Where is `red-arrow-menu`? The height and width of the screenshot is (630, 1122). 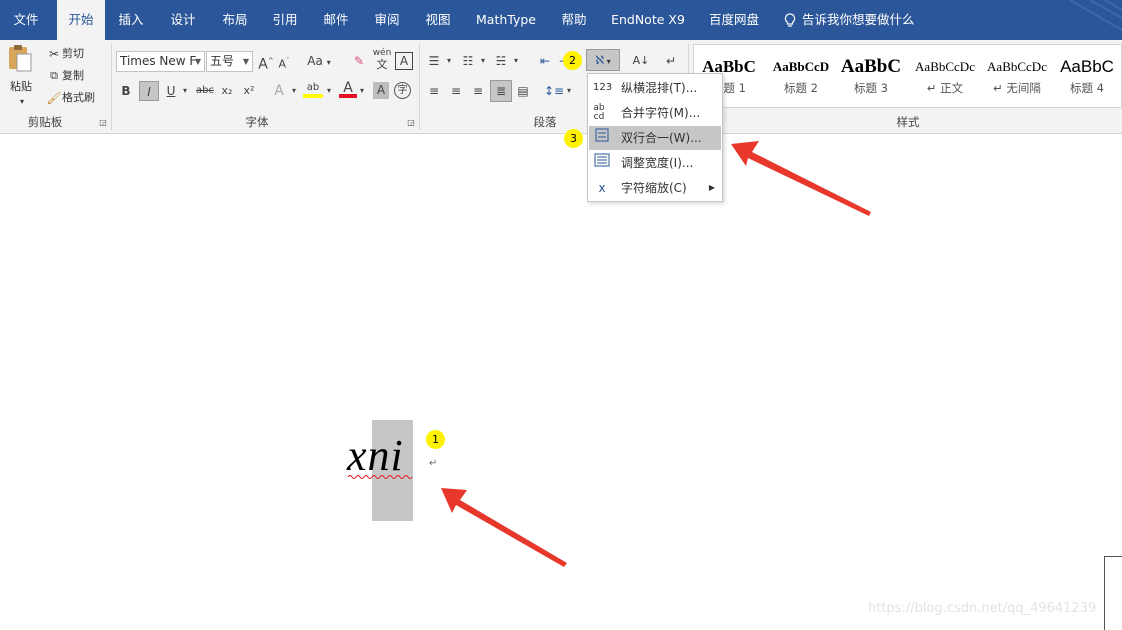 red-arrow-menu is located at coordinates (801, 178).